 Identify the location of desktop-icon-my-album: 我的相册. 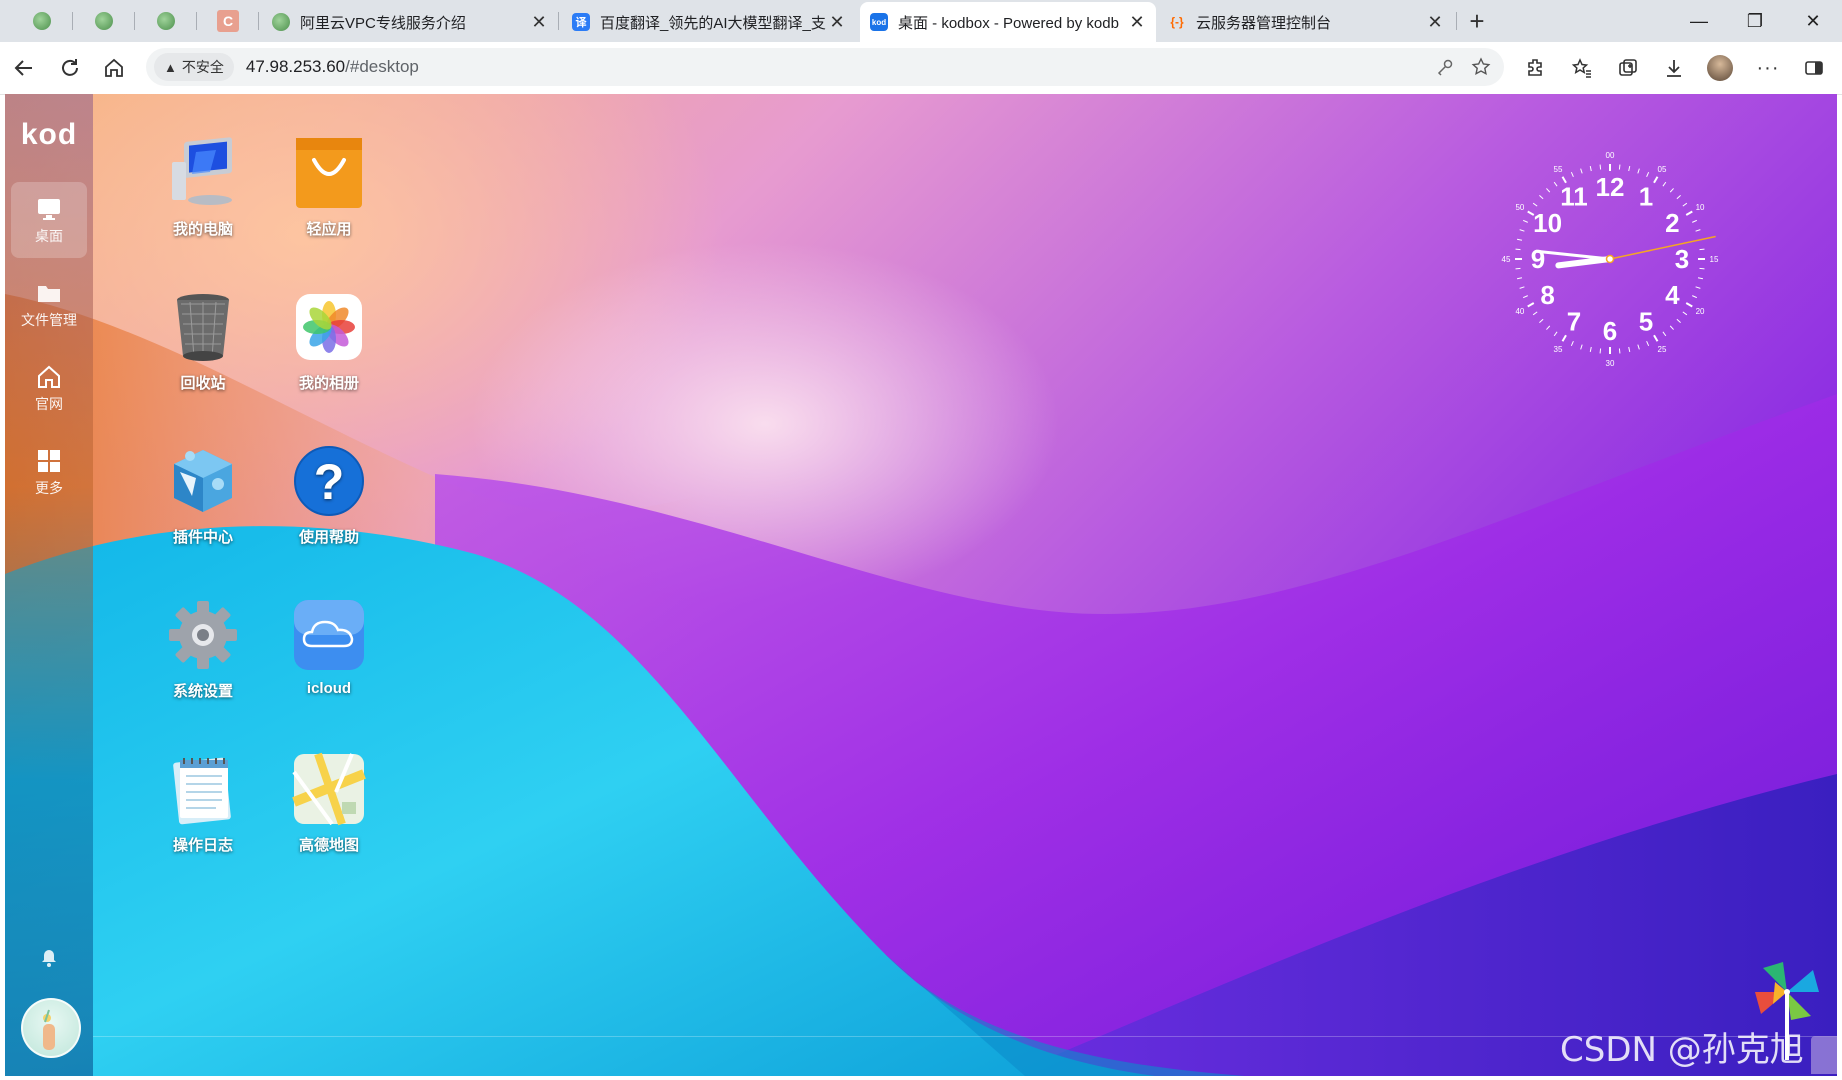
(329, 341).